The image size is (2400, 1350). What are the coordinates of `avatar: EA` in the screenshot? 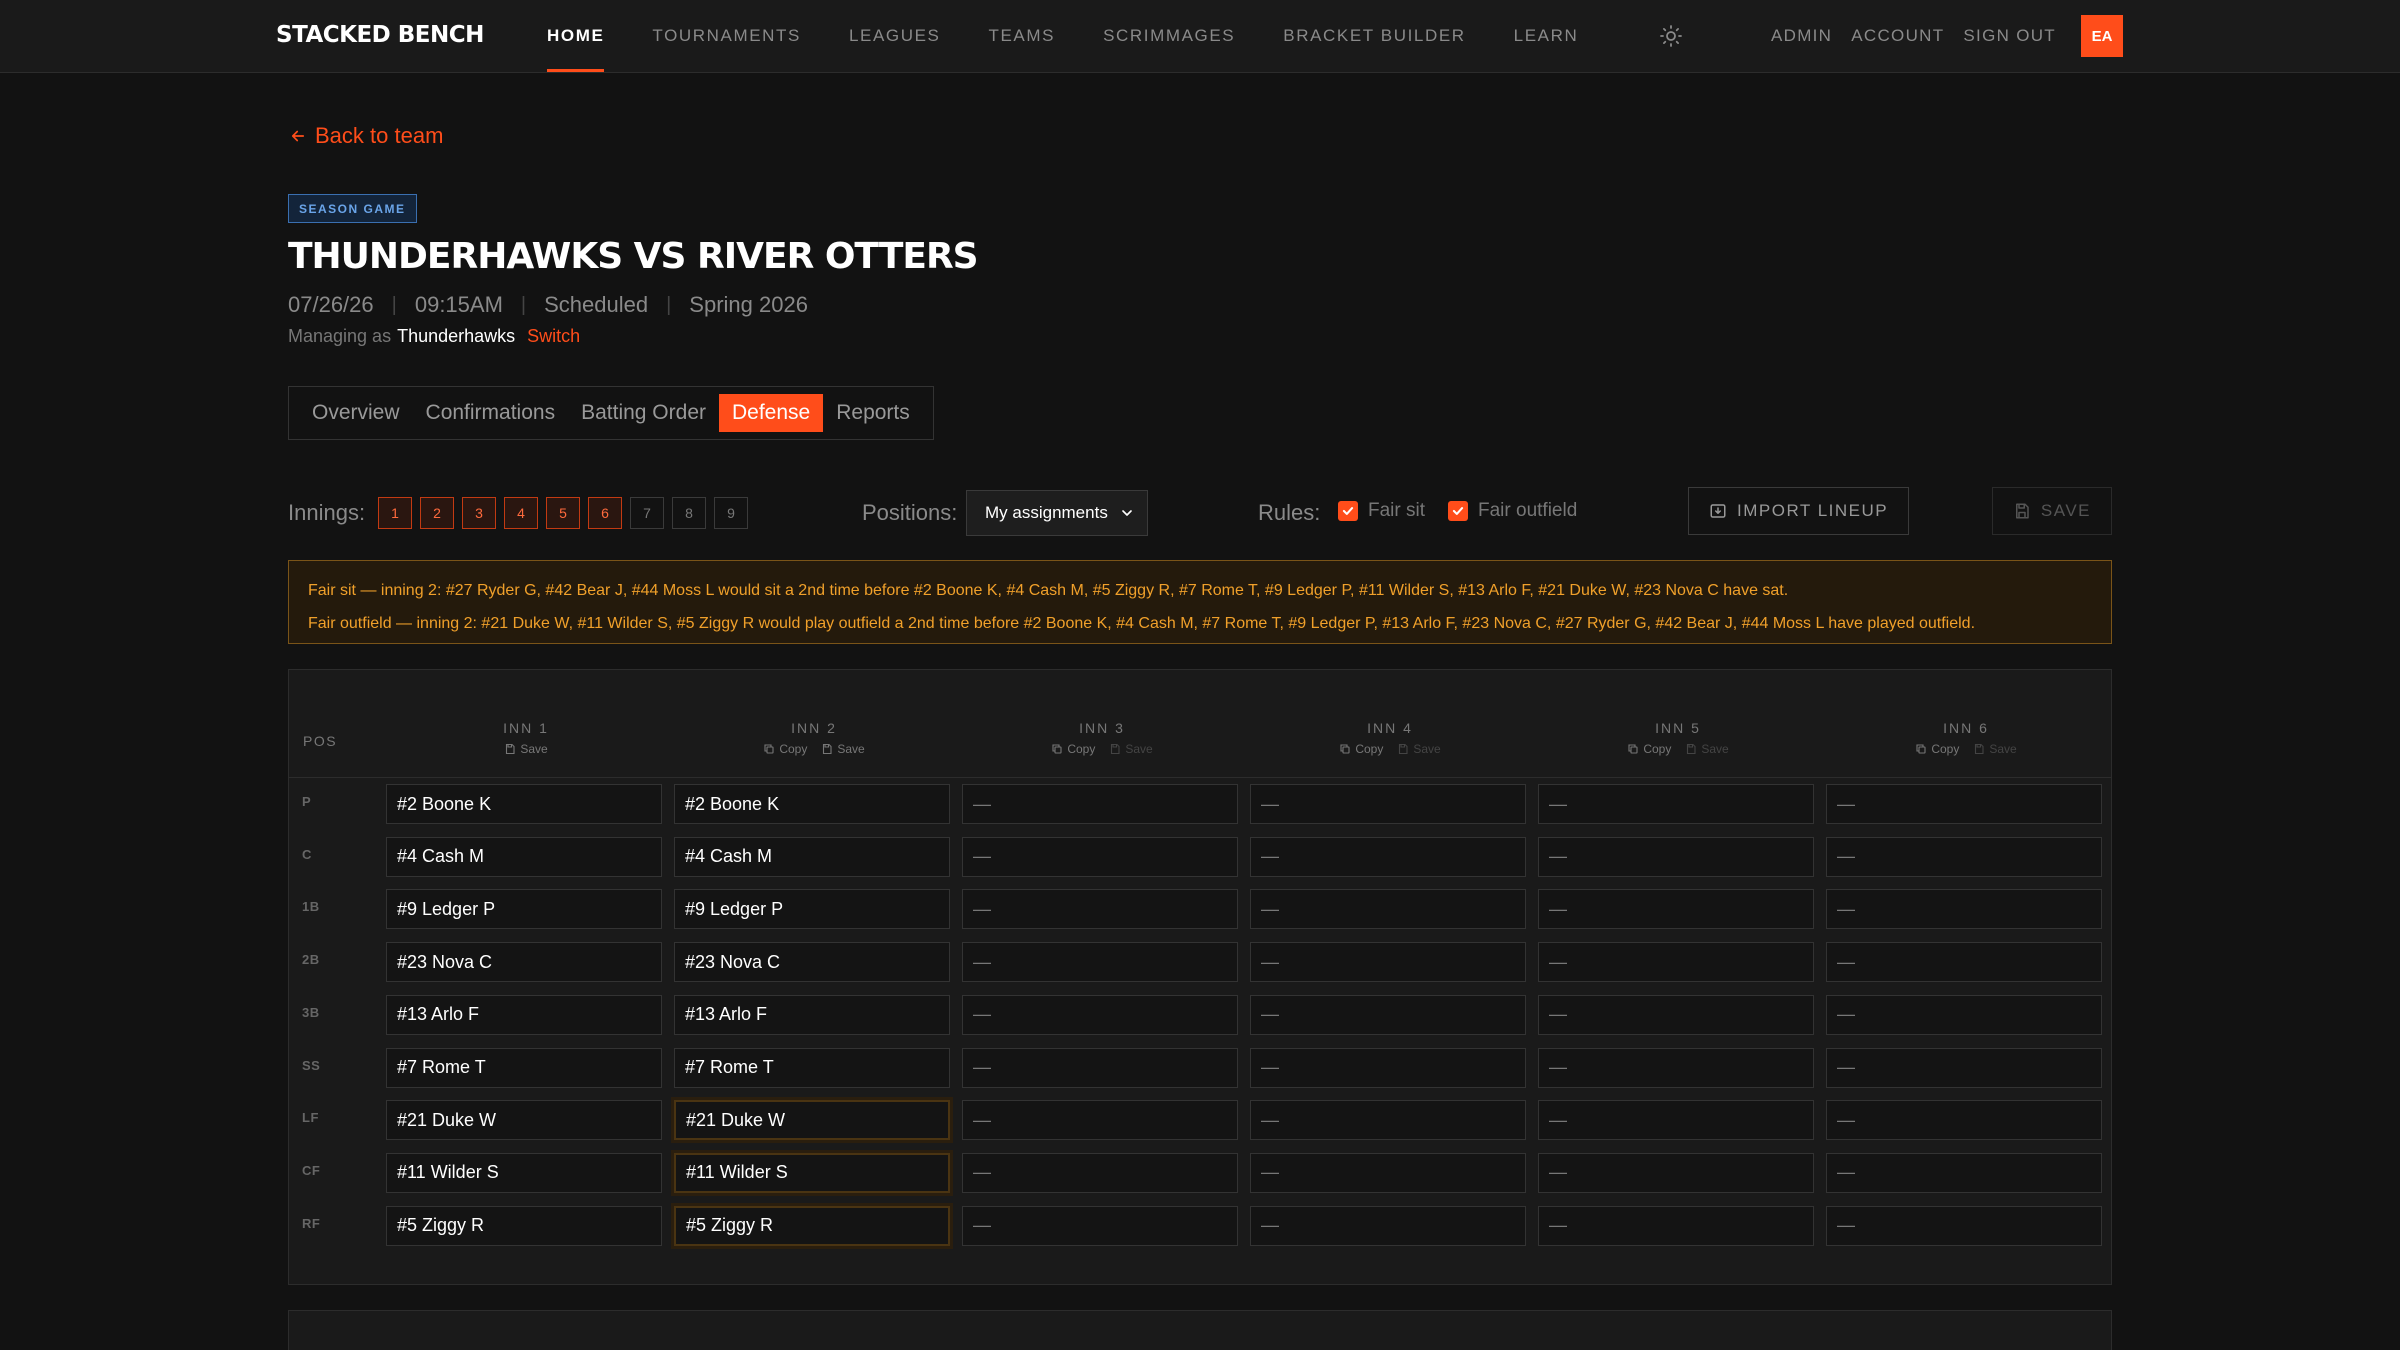 It's located at (2102, 36).